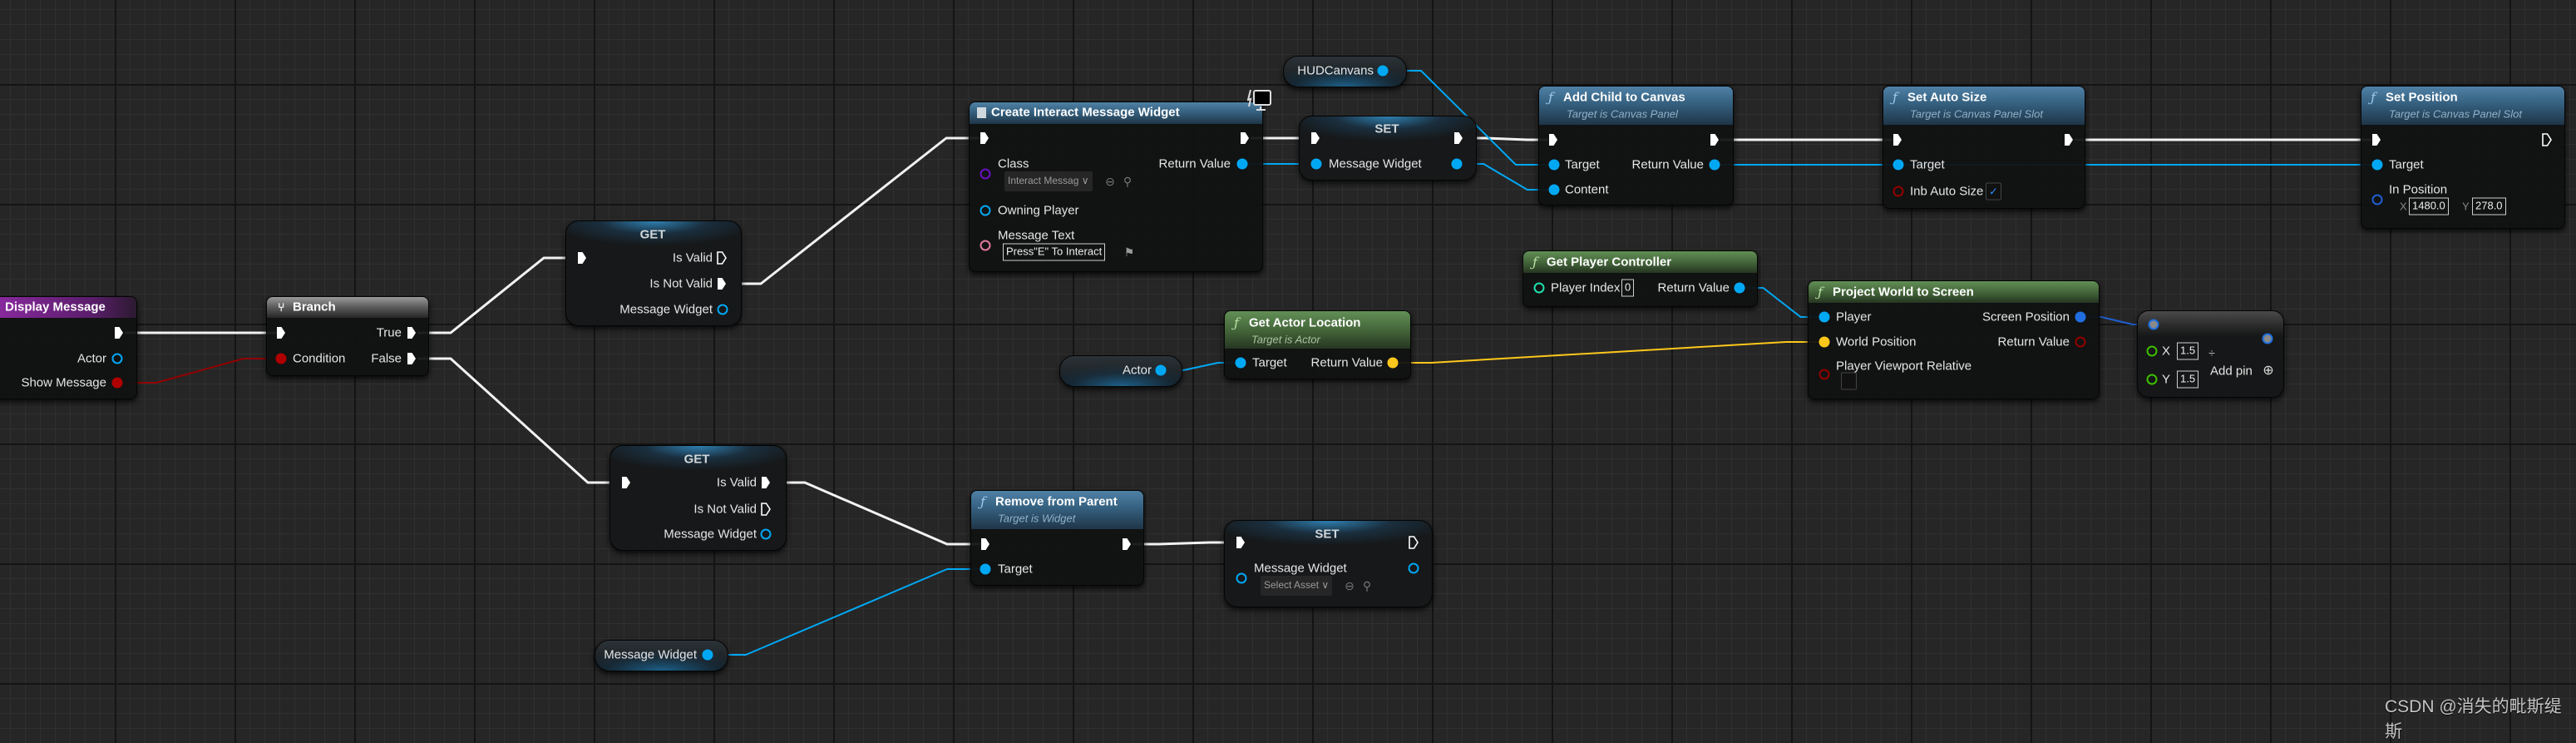 This screenshot has height=743, width=2576. I want to click on message-text-input: Press"E" To Interact, so click(1054, 252).